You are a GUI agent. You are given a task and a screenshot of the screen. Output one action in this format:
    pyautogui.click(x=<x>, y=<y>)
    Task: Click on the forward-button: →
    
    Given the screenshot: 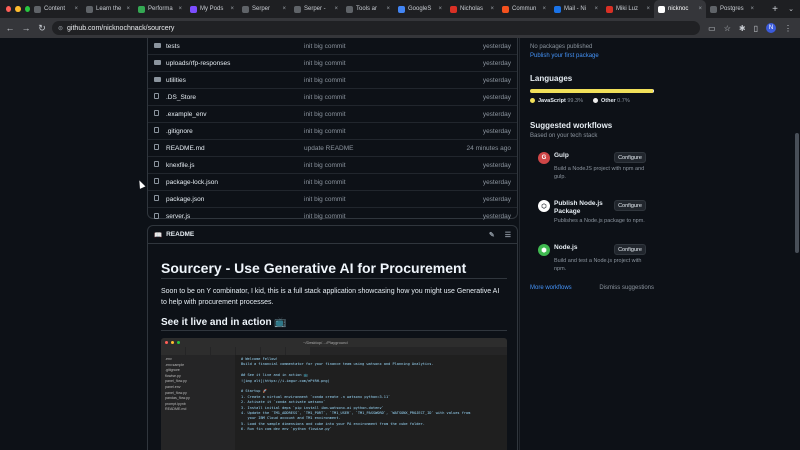 What is the action you would take?
    pyautogui.click(x=26, y=28)
    